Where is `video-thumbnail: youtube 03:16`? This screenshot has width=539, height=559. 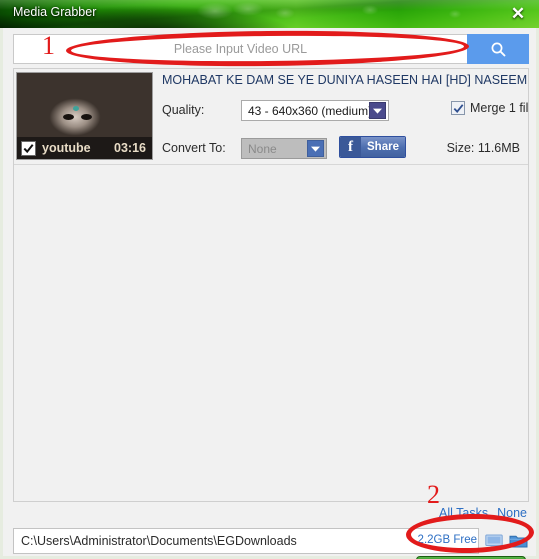 video-thumbnail: youtube 03:16 is located at coordinates (84, 116).